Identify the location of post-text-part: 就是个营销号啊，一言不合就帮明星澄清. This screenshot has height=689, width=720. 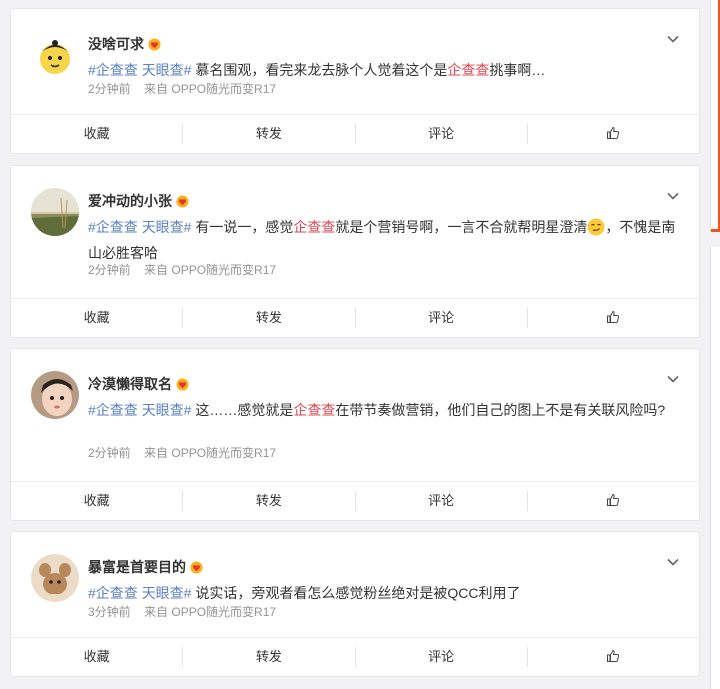
(461, 227).